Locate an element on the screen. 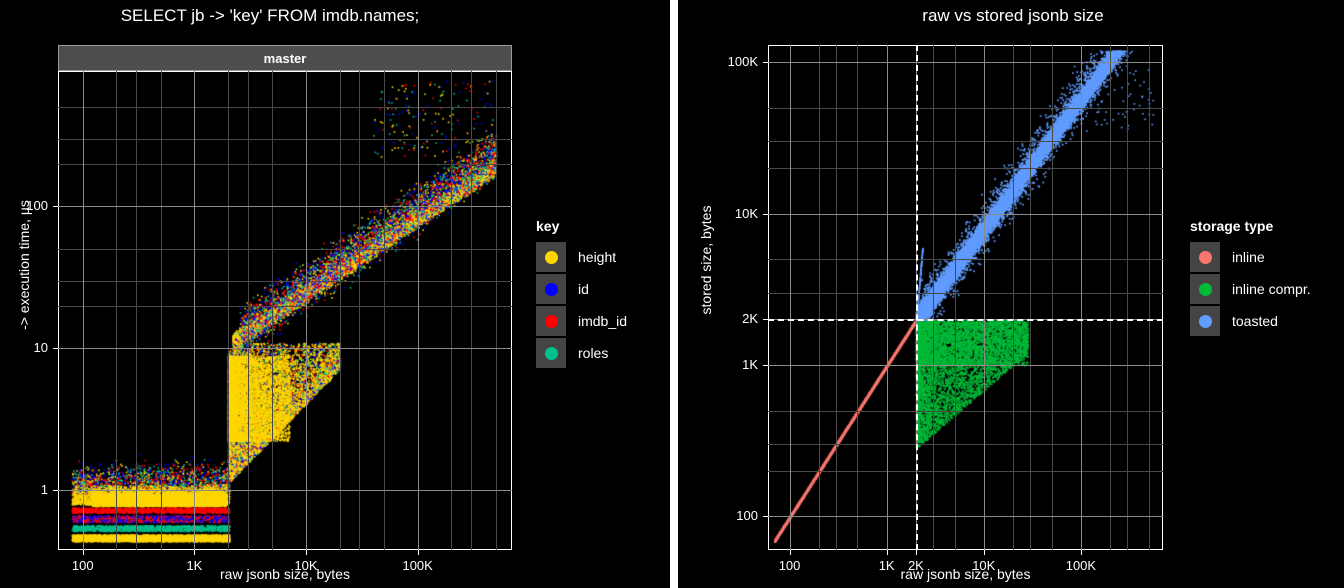  x-axis-tick-label: 1K is located at coordinates (194, 565).